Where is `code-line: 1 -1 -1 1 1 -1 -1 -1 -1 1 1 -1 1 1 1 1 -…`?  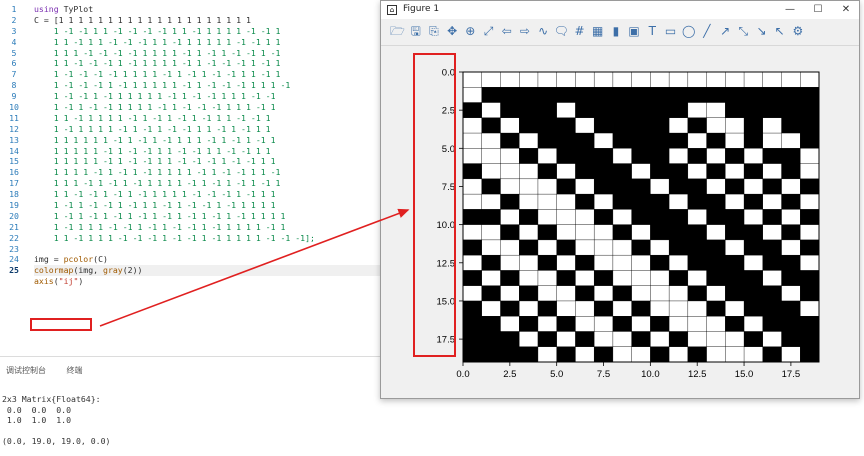 code-line: 1 -1 -1 1 1 -1 -1 -1 -1 1 1 -1 1 1 1 1 -… is located at coordinates (209, 31).